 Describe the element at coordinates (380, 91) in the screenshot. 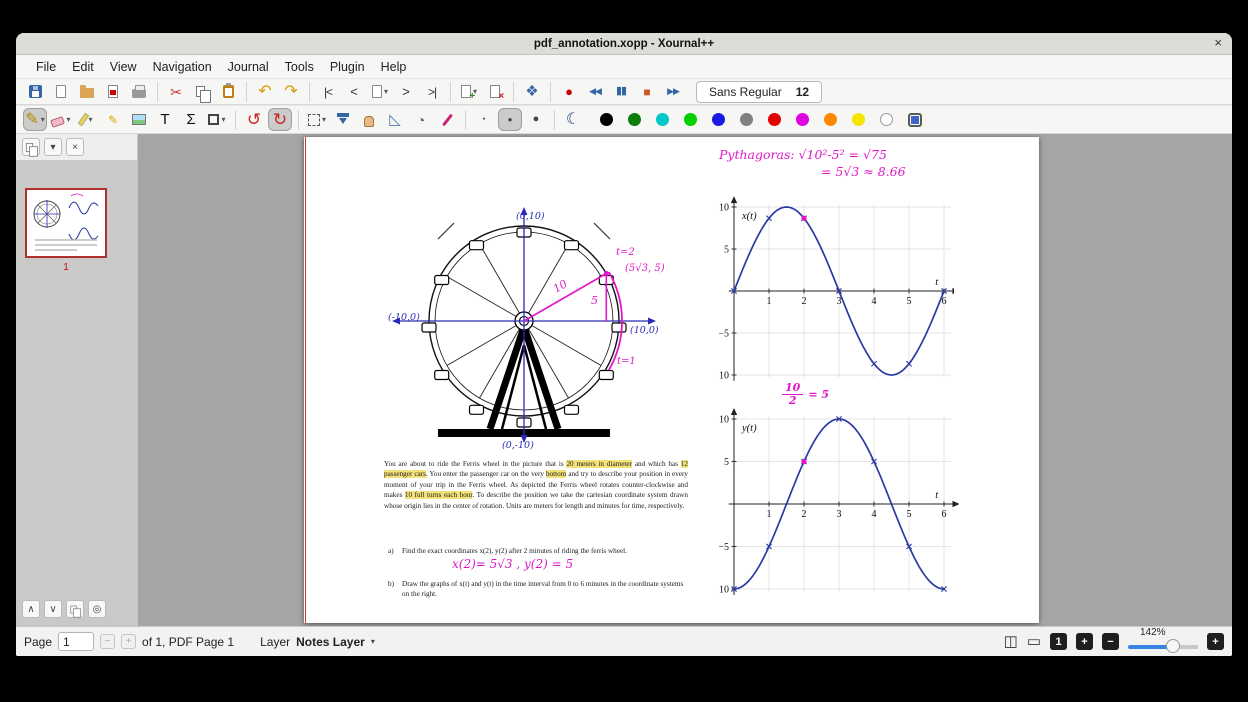

I see `goto-page-button: ▾` at that location.